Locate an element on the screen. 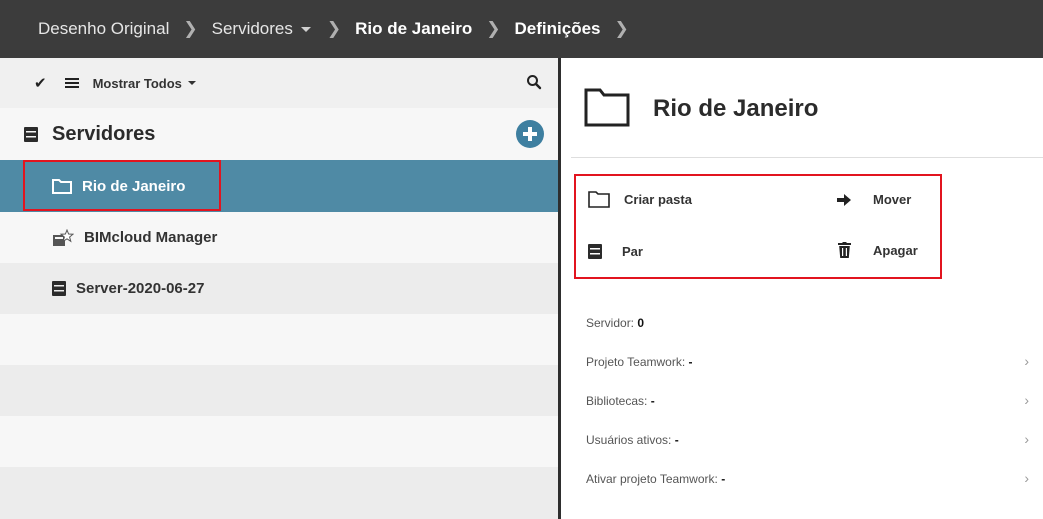 This screenshot has height=519, width=1043. tree-item-label: BIMcloud Manager is located at coordinates (151, 237).